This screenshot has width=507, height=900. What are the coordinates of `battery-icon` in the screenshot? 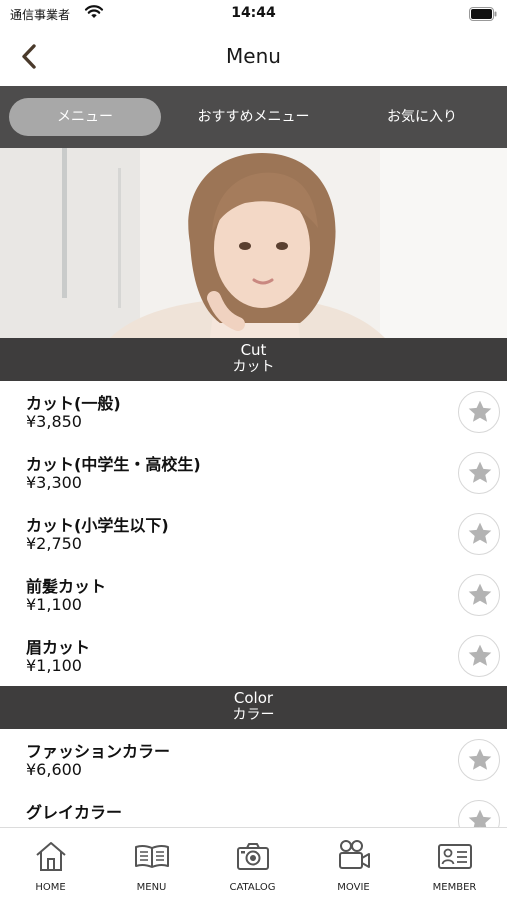 It's located at (483, 14).